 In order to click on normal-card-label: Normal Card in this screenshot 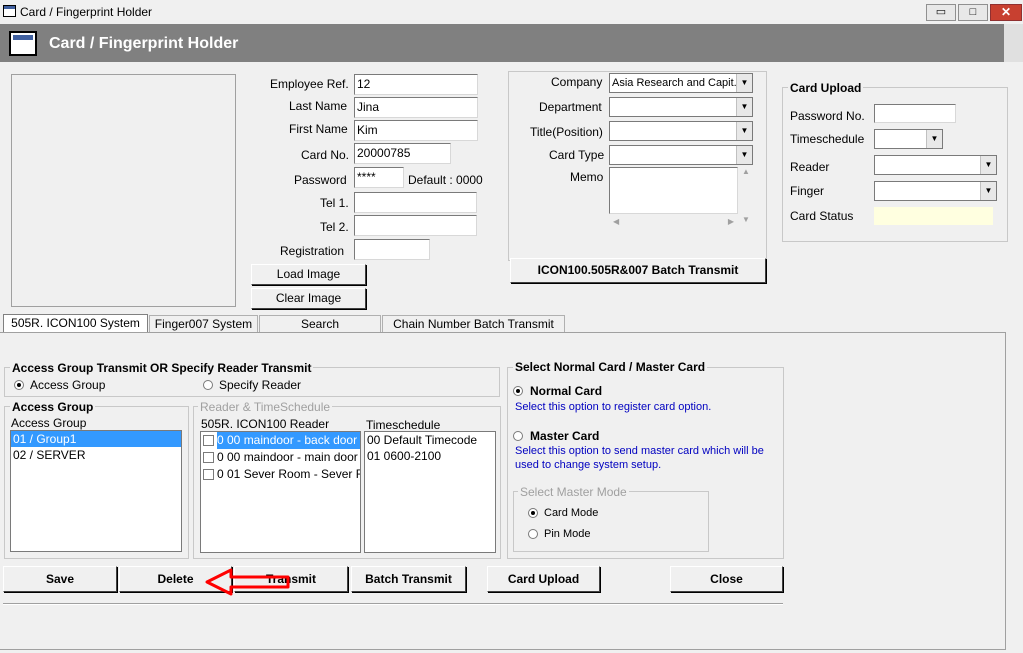, I will do `click(566, 391)`.